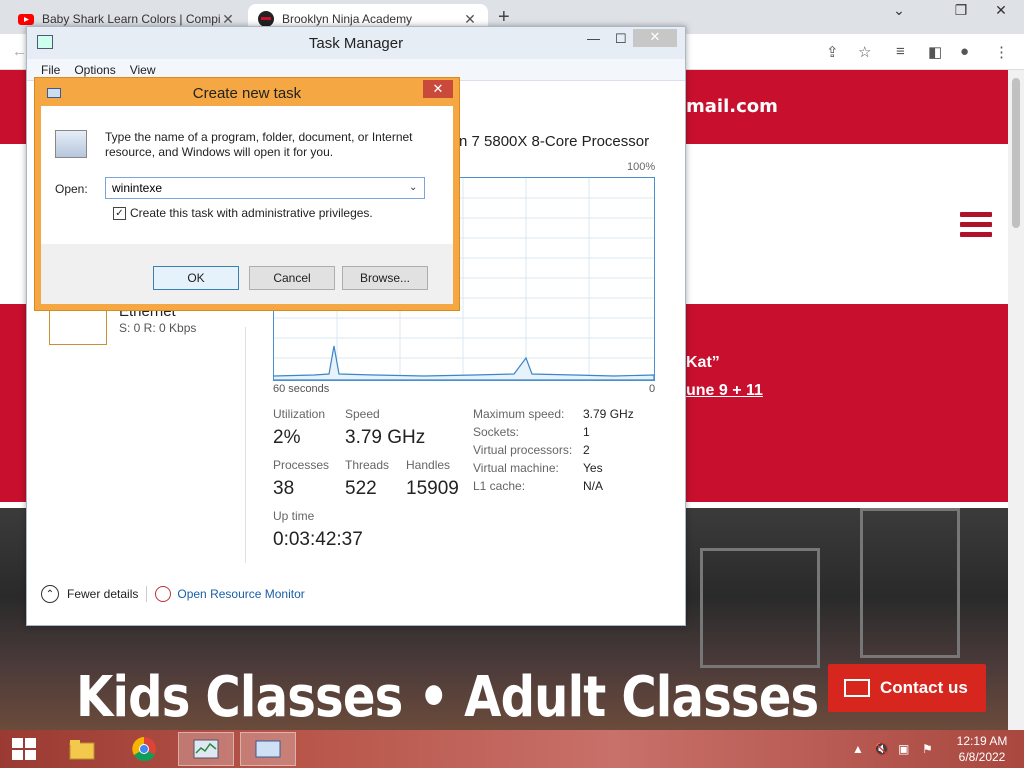 This screenshot has width=1024, height=768. What do you see at coordinates (266, 19) in the screenshot?
I see `ninja-logo-icon` at bounding box center [266, 19].